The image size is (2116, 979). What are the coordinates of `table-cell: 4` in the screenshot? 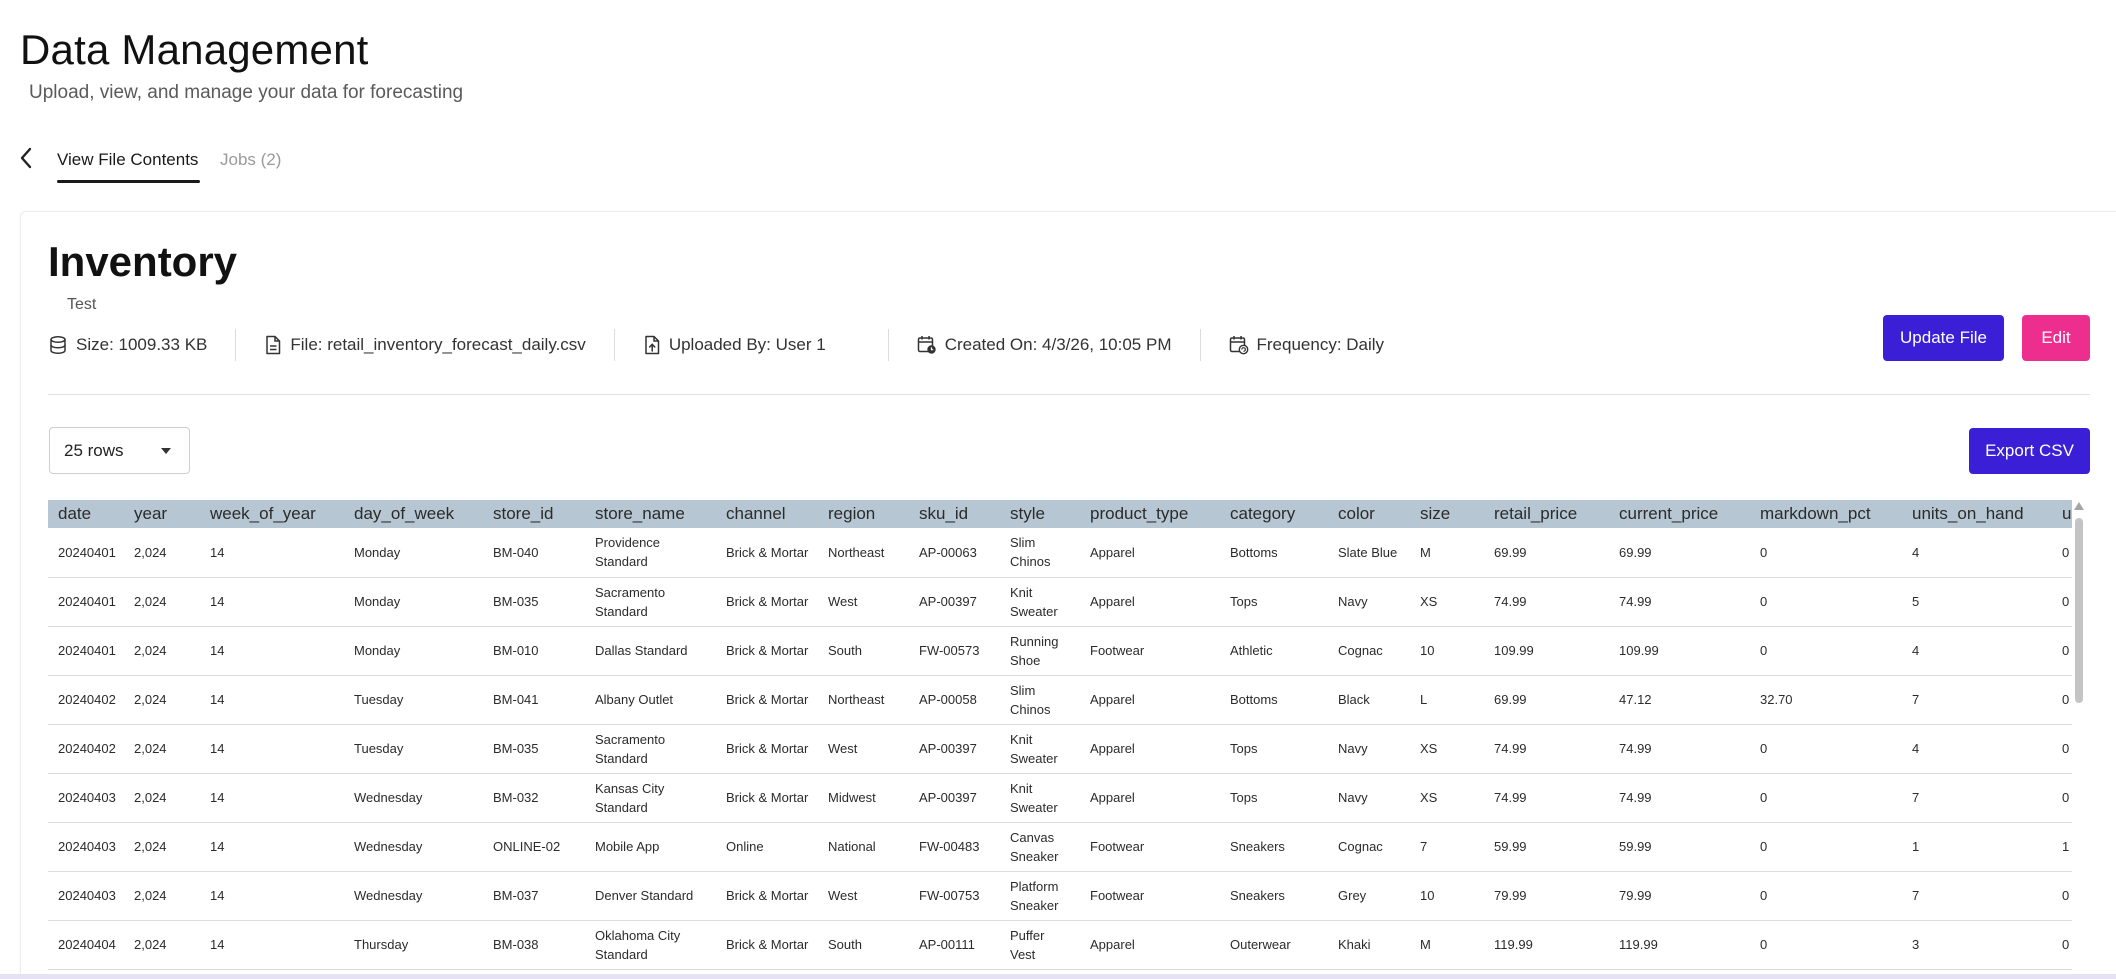 It's located at (1977, 651).